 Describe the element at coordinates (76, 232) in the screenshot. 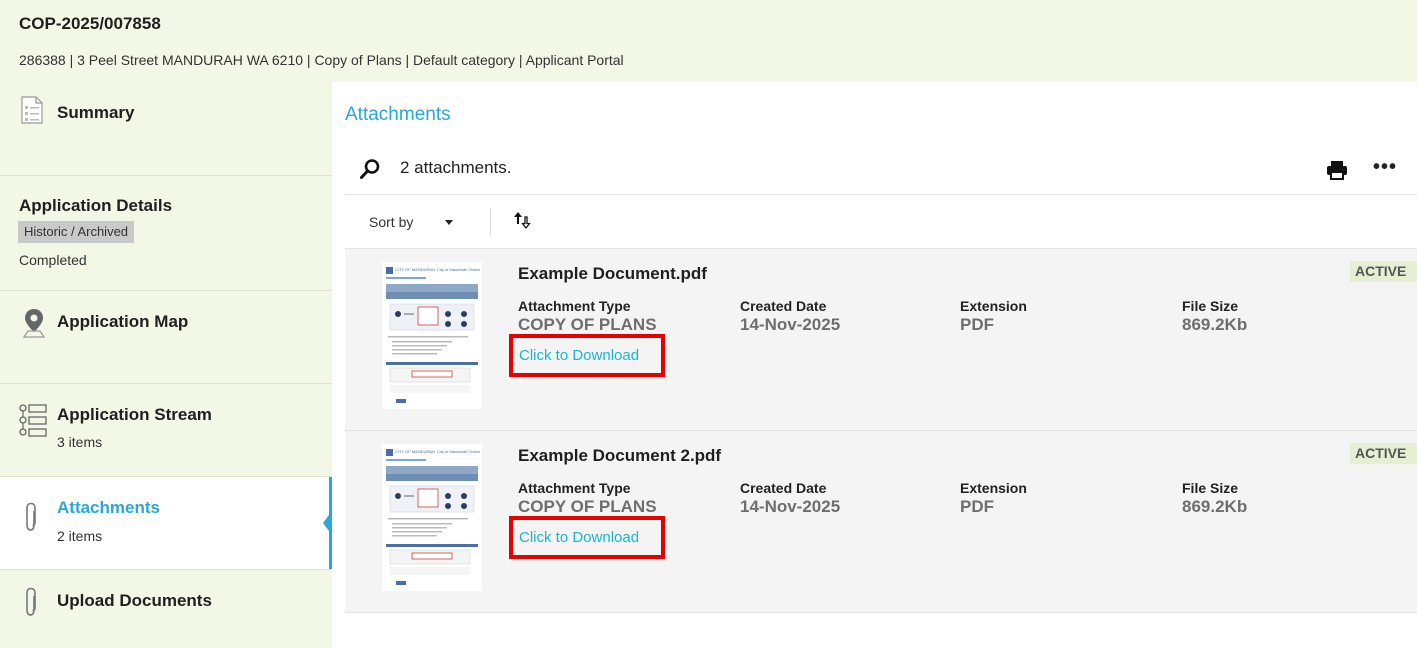

I see `status-badge: Historic / Archived` at that location.